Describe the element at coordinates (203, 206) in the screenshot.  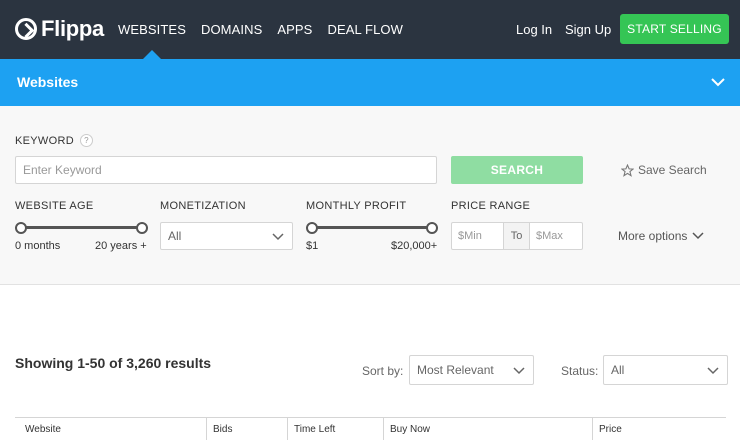
I see `monetization-label: MONETIZATION` at that location.